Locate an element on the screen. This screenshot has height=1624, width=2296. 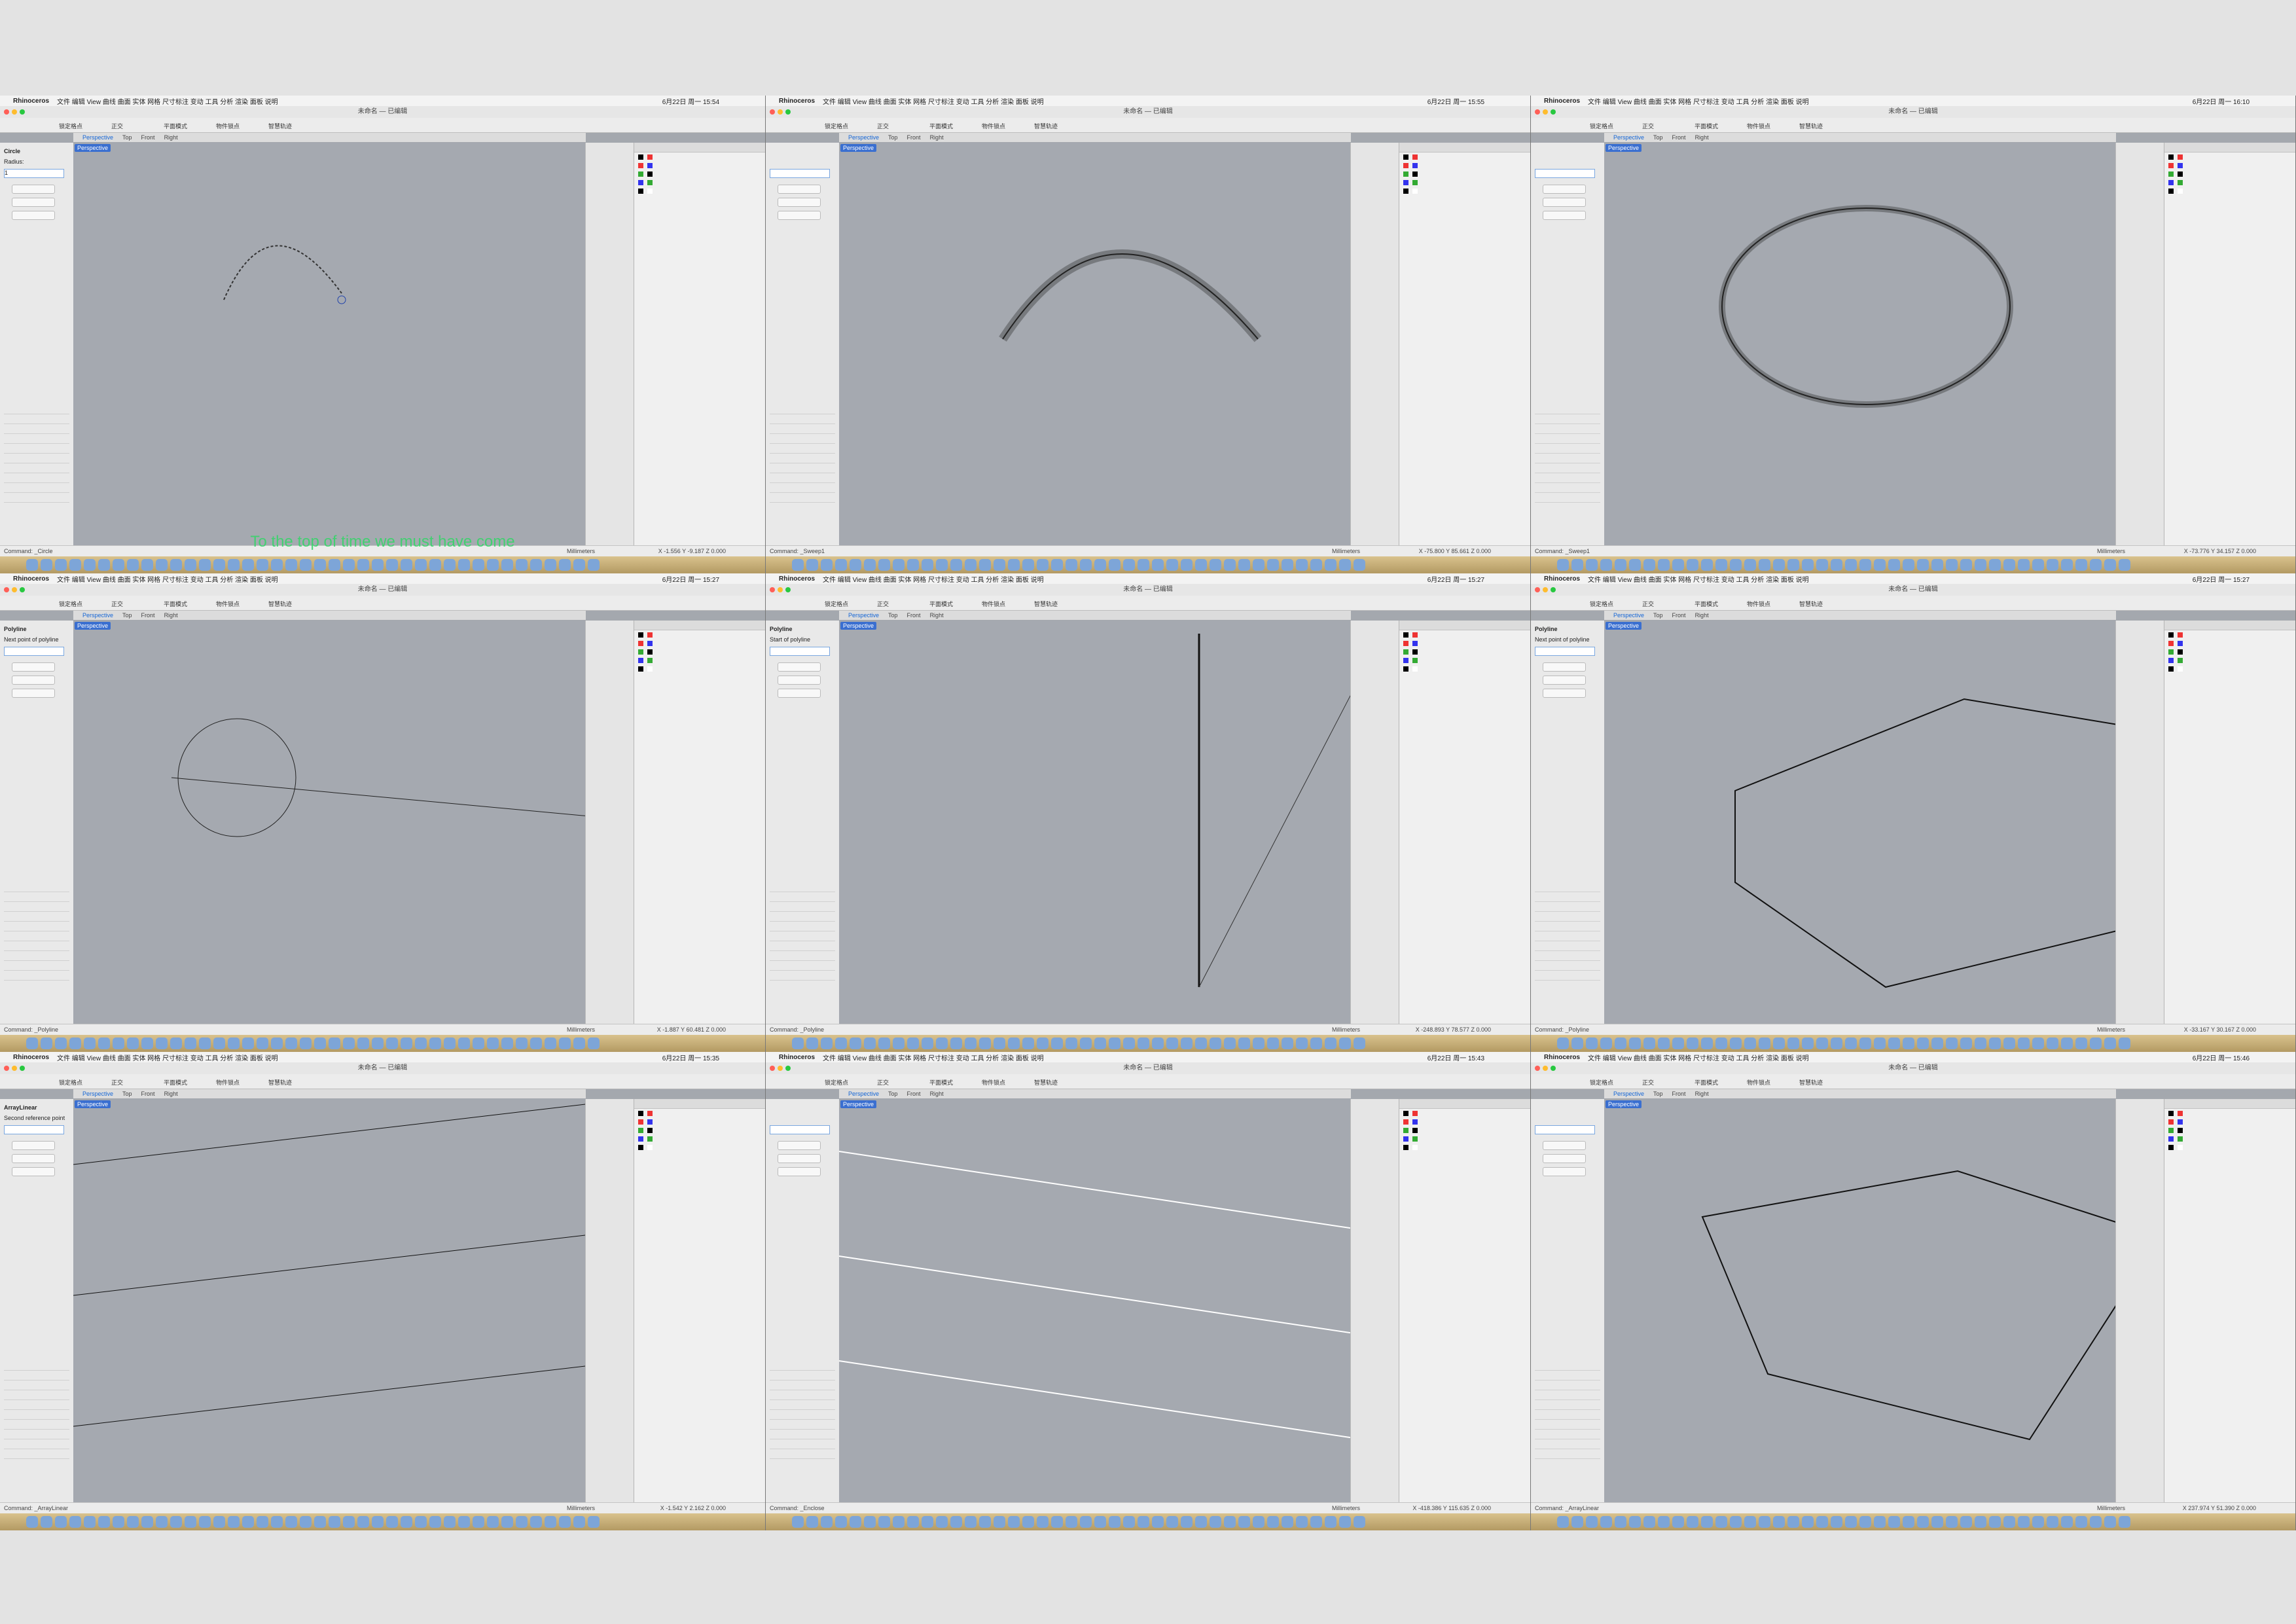
layers-panel is located at coordinates (1464, 1301).